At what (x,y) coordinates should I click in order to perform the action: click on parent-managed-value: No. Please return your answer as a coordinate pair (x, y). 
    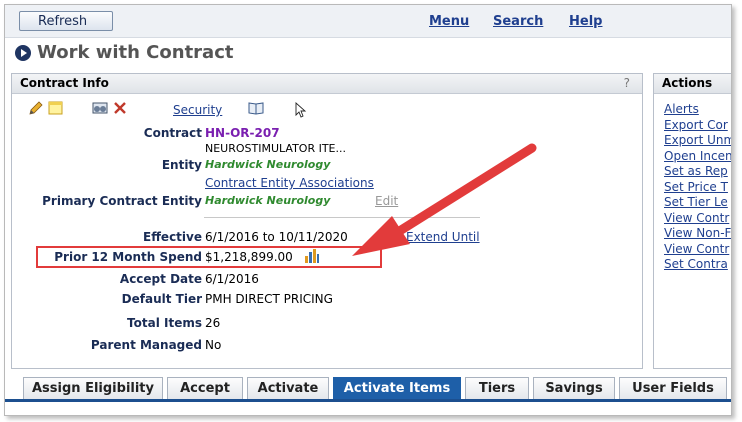
    Looking at the image, I should click on (213, 345).